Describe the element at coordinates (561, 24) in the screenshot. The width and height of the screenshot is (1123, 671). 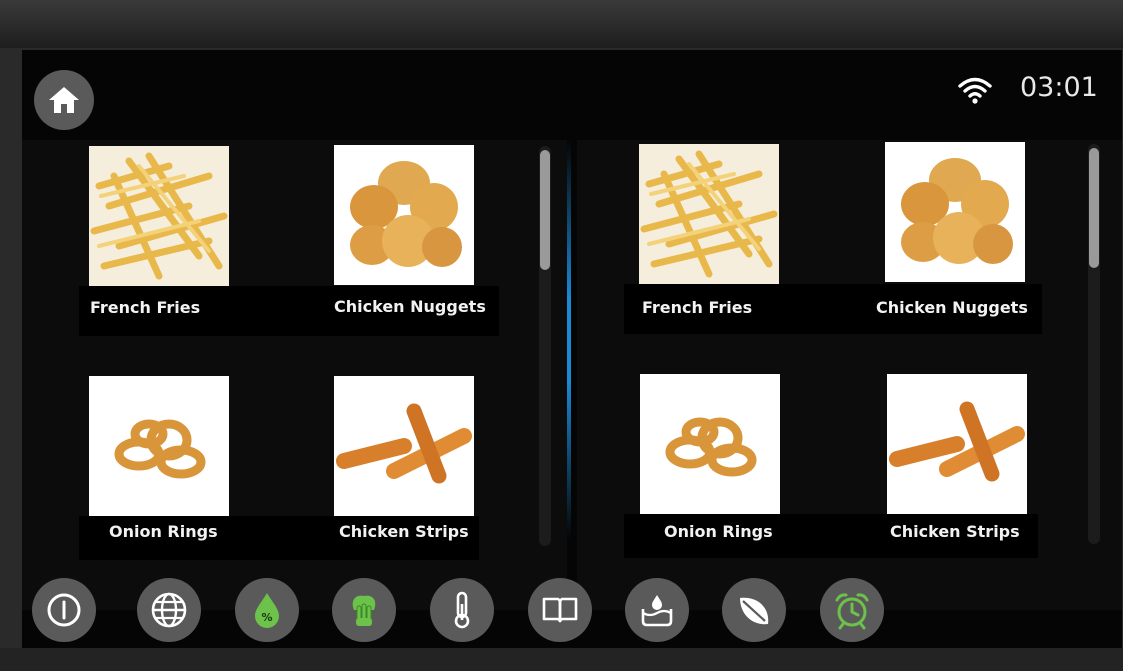
I see `device-bezel-top` at that location.